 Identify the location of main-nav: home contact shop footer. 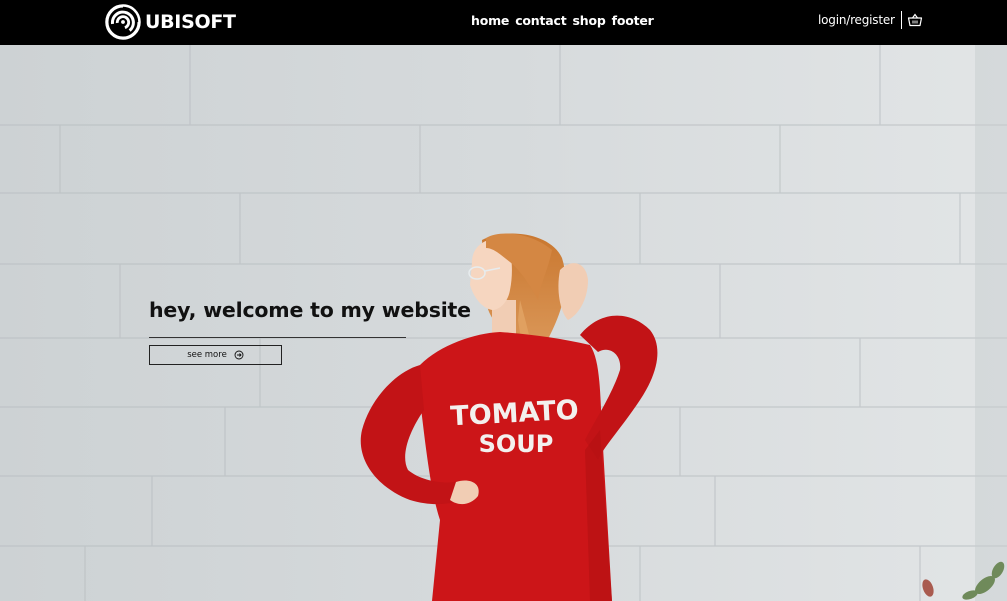
(562, 20).